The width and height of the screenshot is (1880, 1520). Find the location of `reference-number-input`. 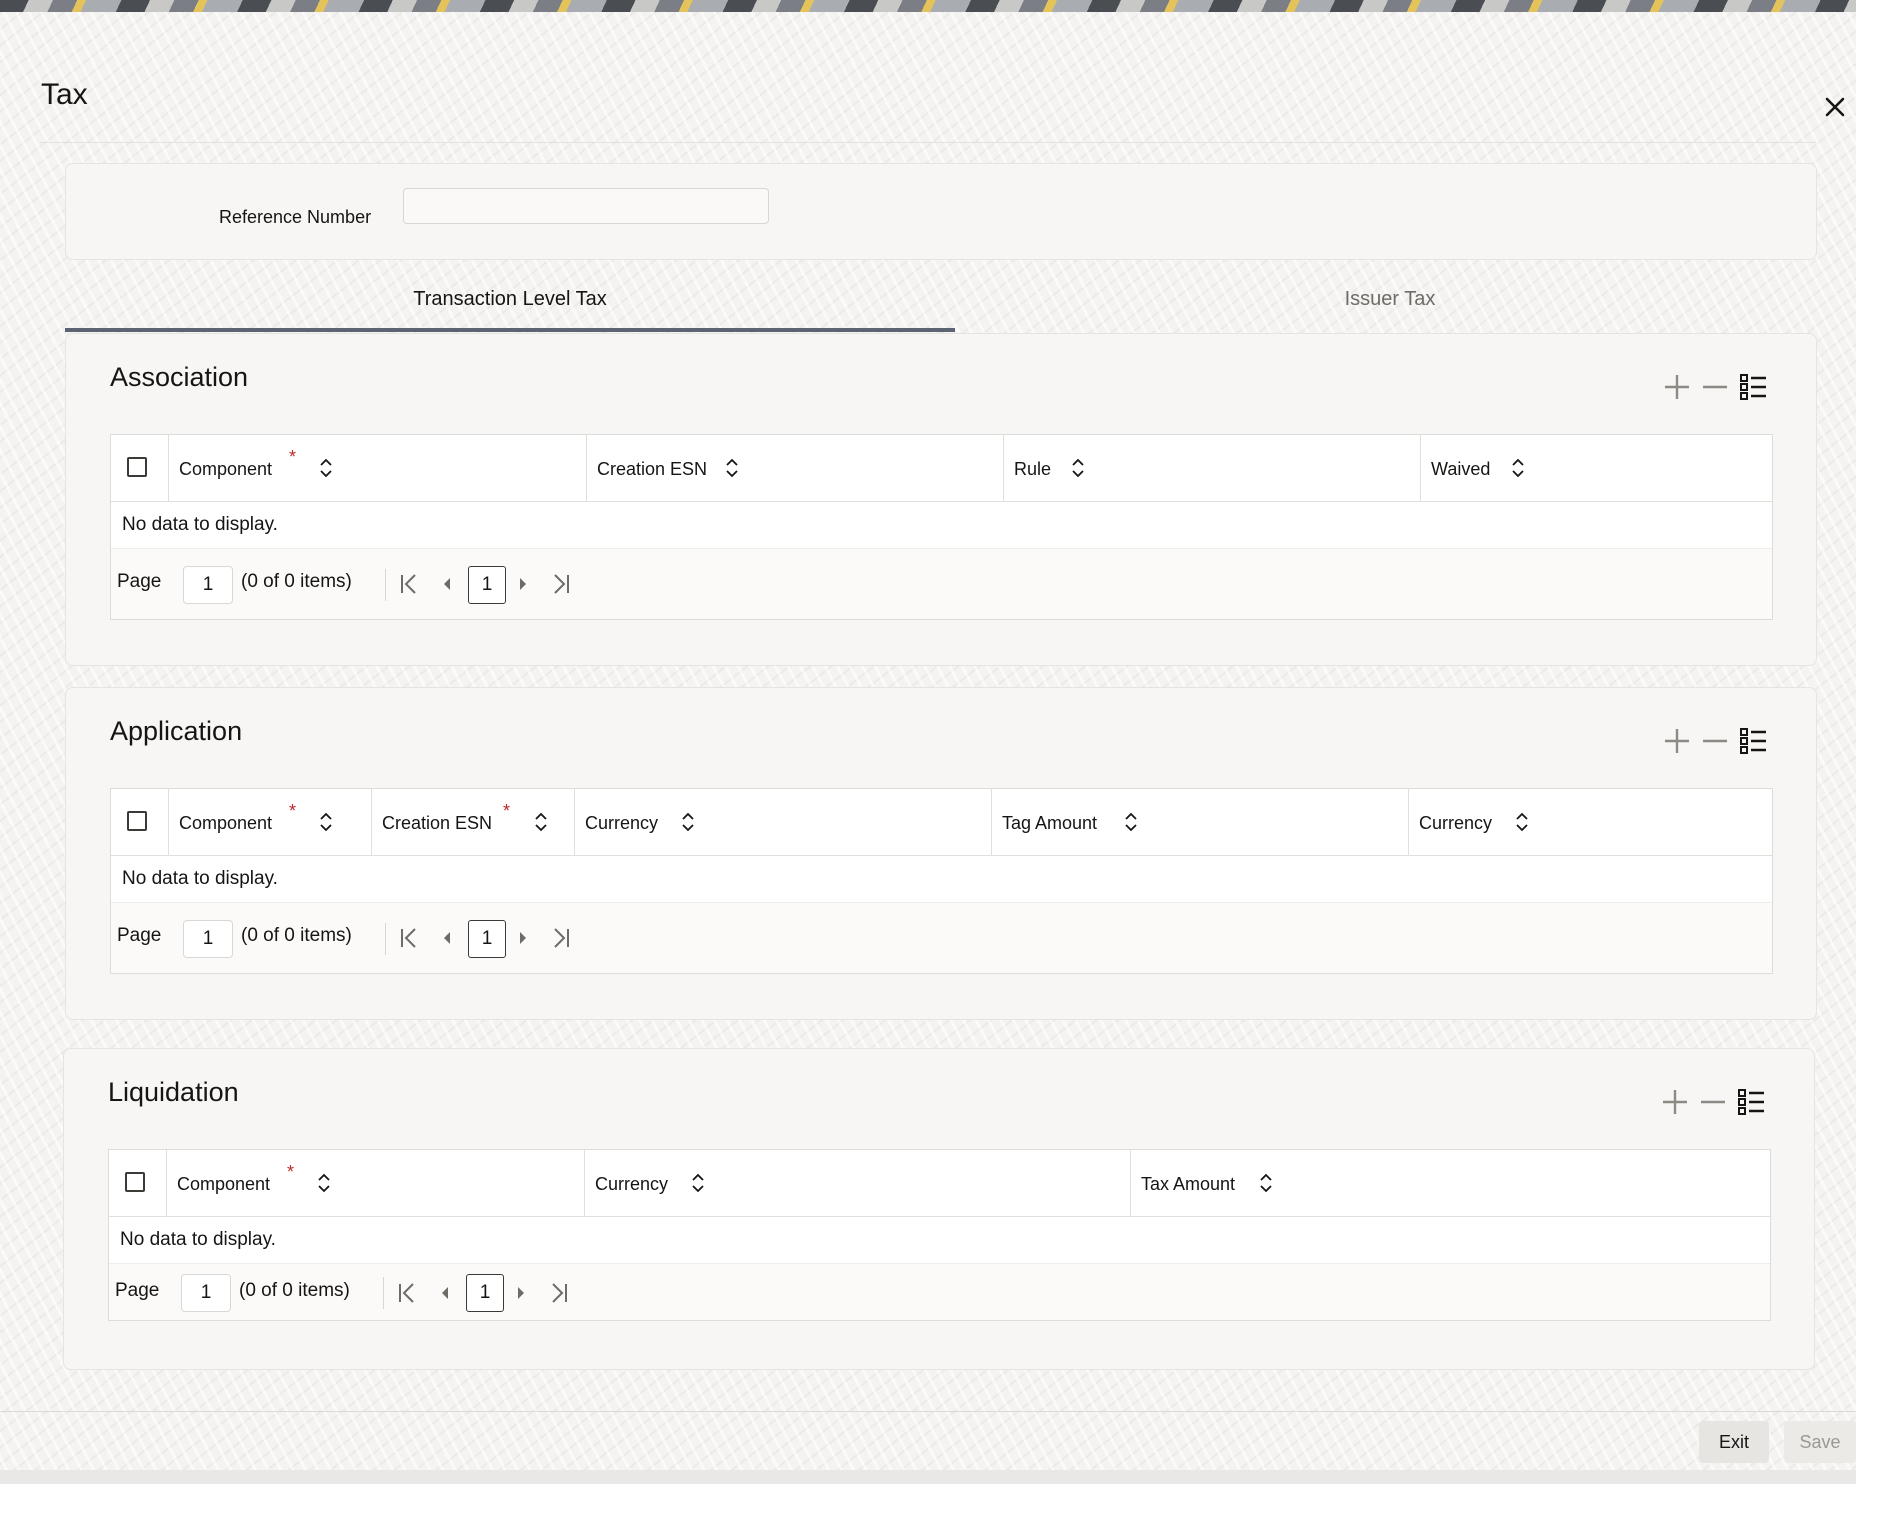

reference-number-input is located at coordinates (586, 206).